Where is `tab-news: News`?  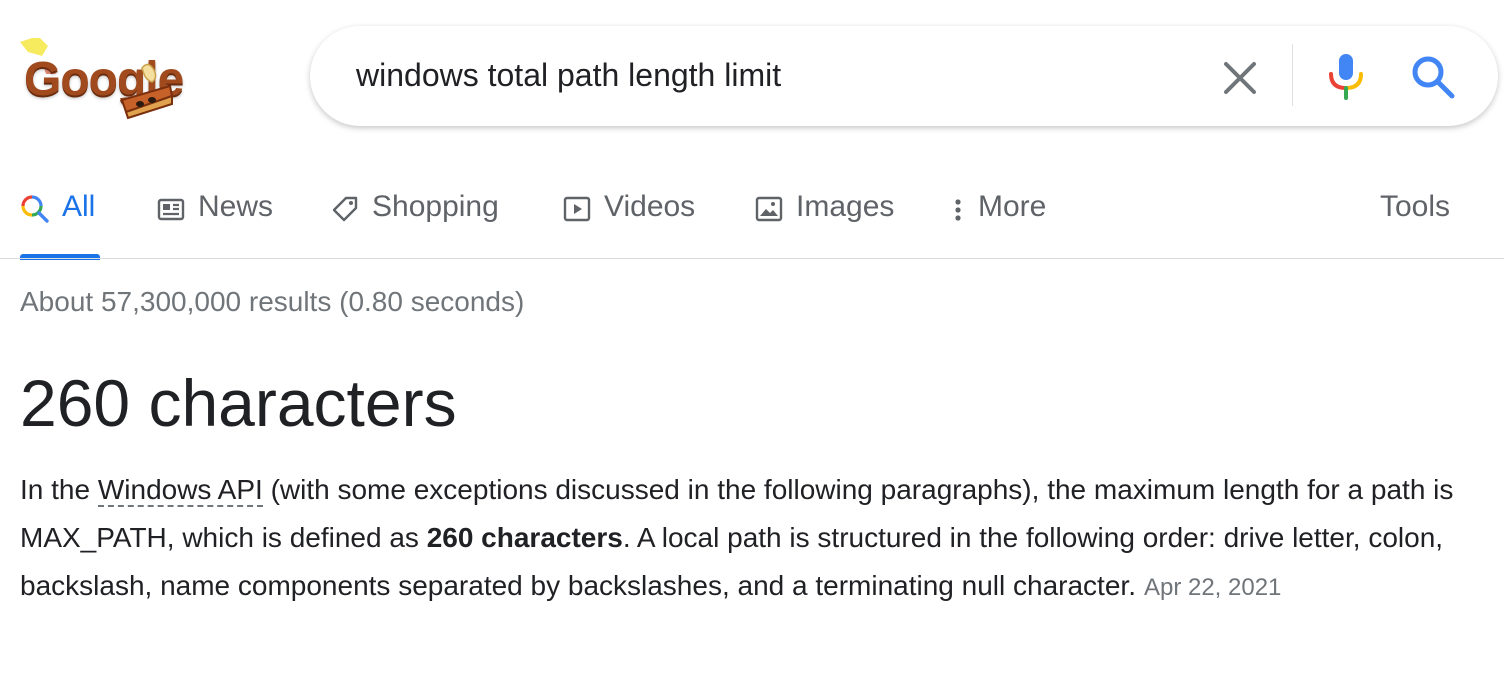 tab-news: News is located at coordinates (214, 220).